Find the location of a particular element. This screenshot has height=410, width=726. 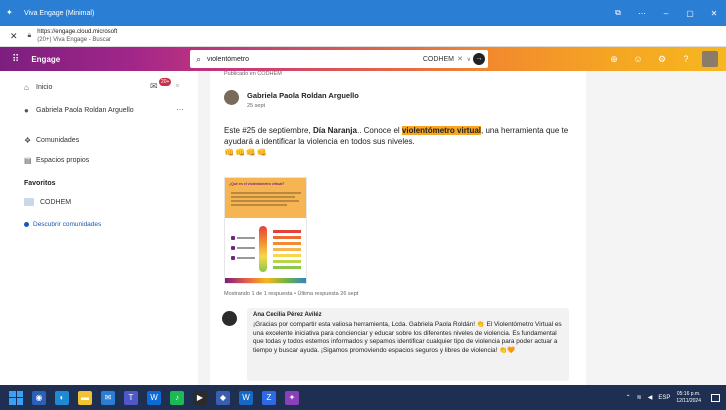

post-text: .. Conoce el is located at coordinates (379, 130).